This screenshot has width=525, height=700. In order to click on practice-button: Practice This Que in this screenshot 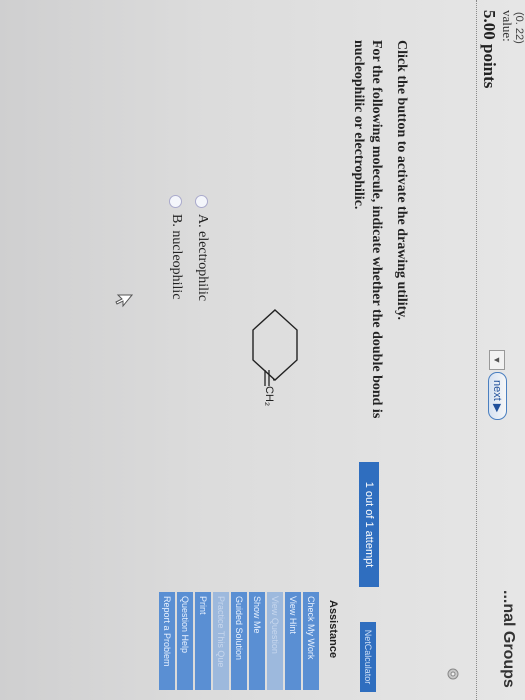, I will do `click(221, 641)`.